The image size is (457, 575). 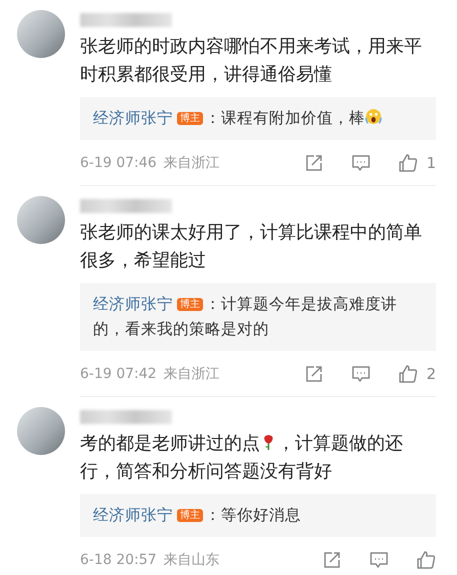 I want to click on comment-text: 张老师的时政内容哪怕不用来考试，用来平时积累都很受用，讲得通俗易懂, so click(x=251, y=61).